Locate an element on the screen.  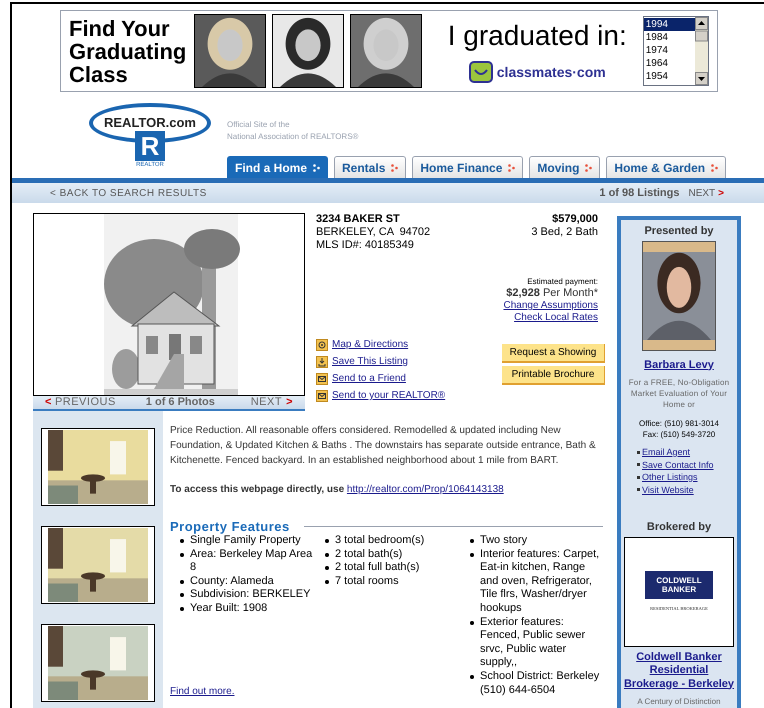
feature-text: Year Built: 1908 is located at coordinates (229, 609).